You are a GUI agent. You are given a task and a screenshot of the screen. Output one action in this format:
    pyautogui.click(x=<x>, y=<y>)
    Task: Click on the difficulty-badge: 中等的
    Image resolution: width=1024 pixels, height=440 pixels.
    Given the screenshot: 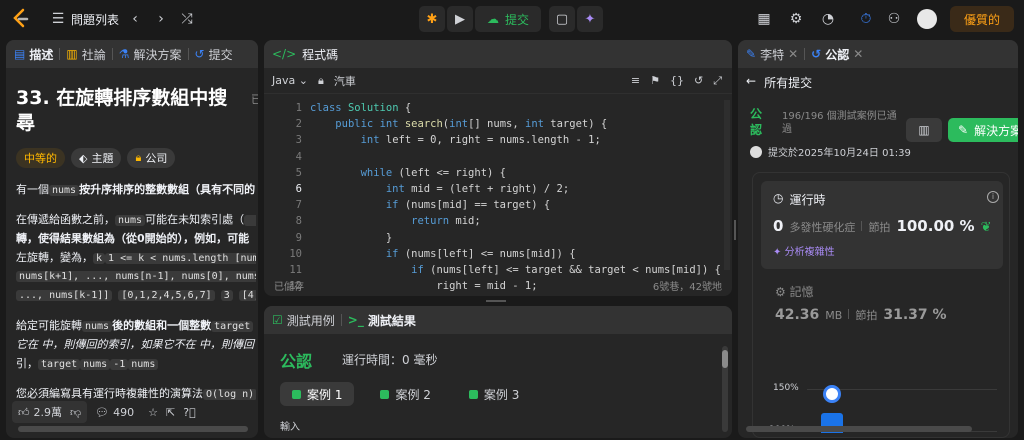 What is the action you would take?
    pyautogui.click(x=40, y=158)
    